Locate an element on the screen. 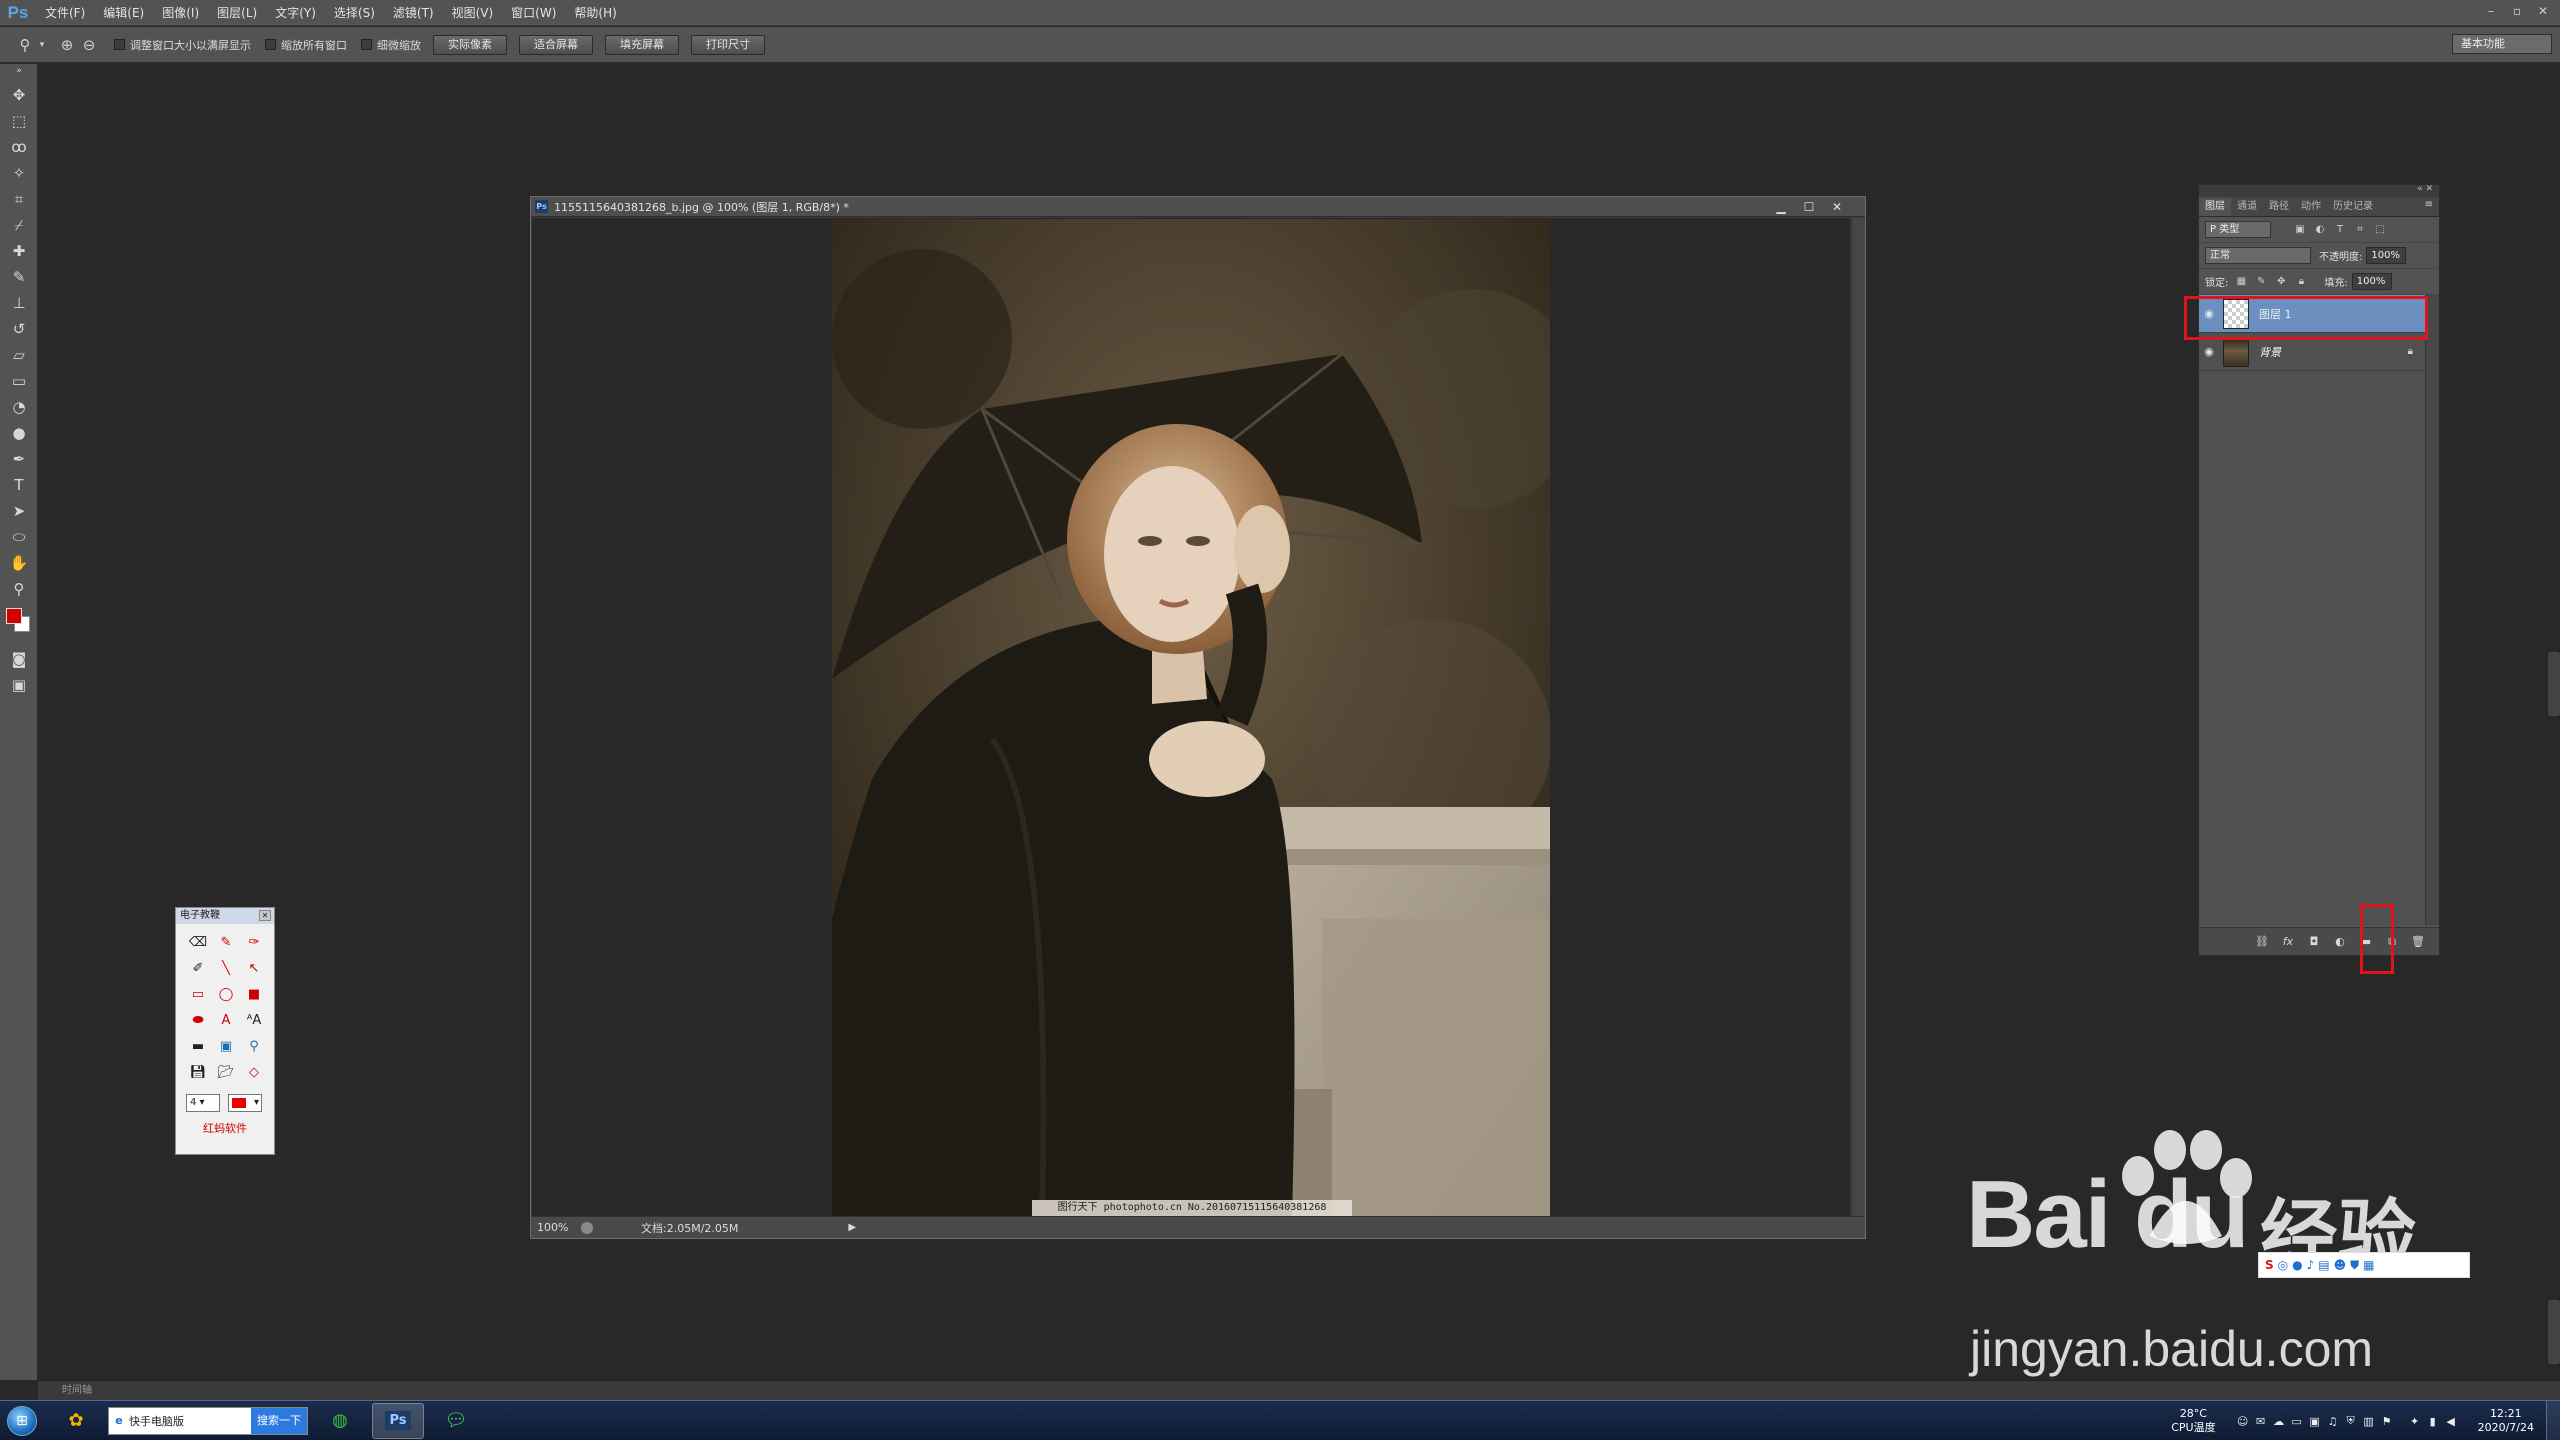 The image size is (2560, 1440). zoom-in-icon: ⊕ is located at coordinates (67, 45).